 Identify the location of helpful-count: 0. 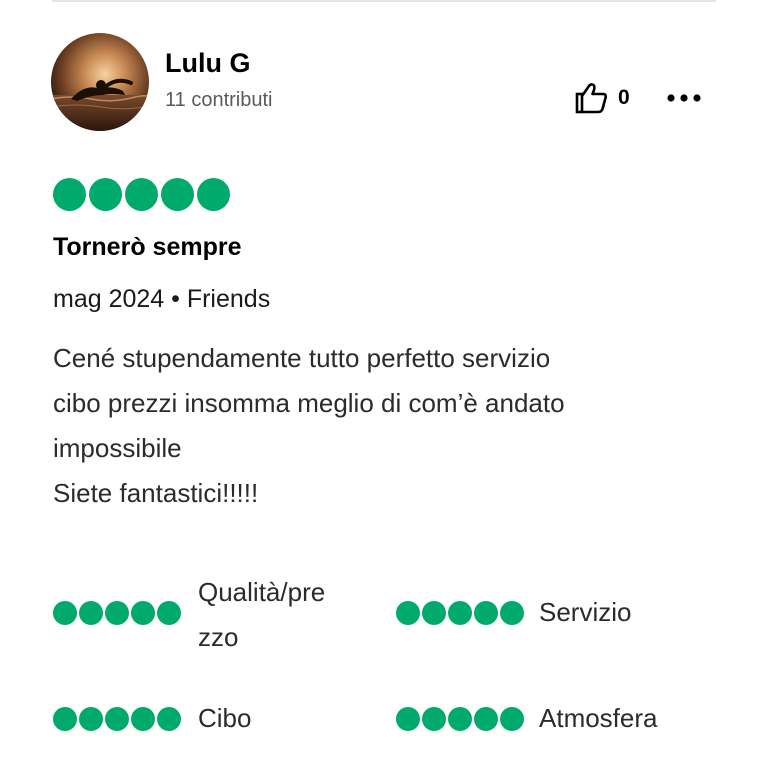
(624, 97).